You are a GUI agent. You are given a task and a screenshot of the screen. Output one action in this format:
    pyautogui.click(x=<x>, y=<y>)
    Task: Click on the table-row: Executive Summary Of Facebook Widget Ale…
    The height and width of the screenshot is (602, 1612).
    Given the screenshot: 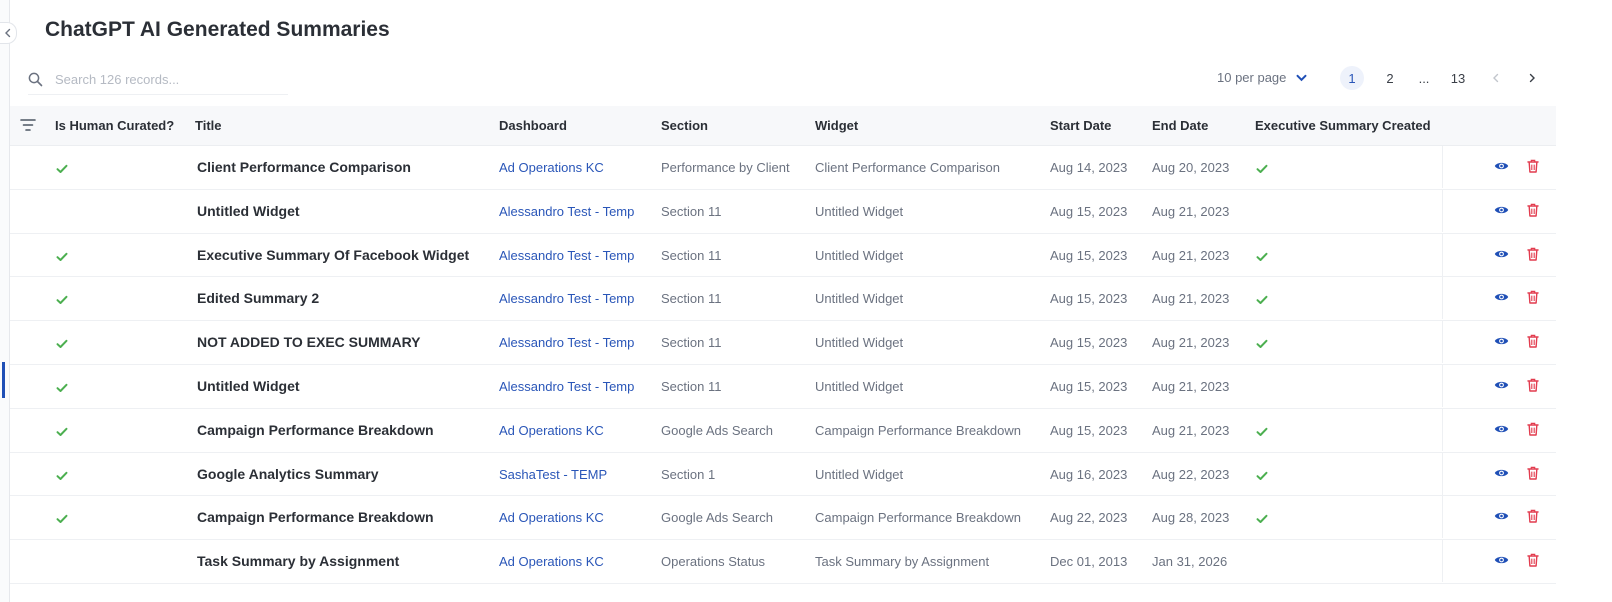 What is the action you would take?
    pyautogui.click(x=783, y=255)
    